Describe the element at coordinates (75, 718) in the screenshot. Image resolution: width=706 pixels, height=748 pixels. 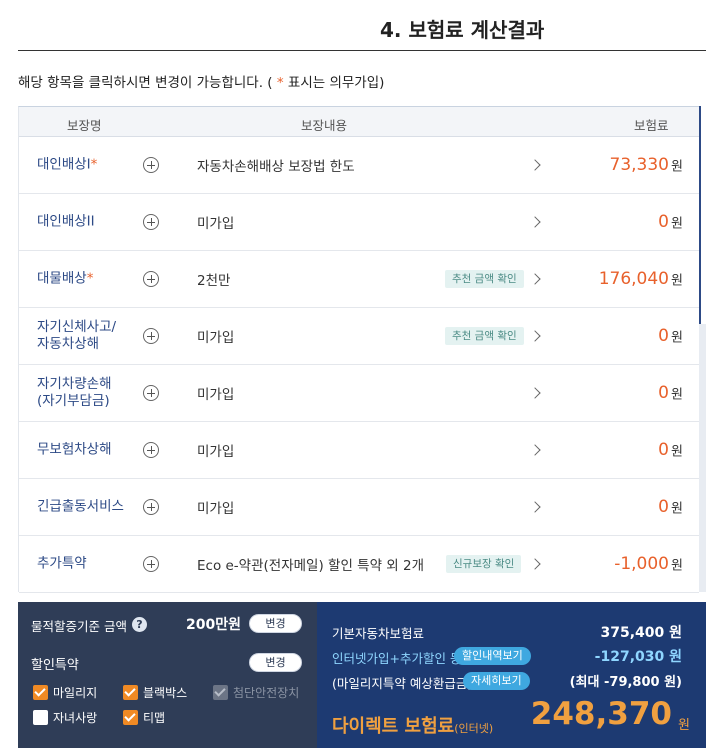
I see `checkbox-child-label: 자녀사랑` at that location.